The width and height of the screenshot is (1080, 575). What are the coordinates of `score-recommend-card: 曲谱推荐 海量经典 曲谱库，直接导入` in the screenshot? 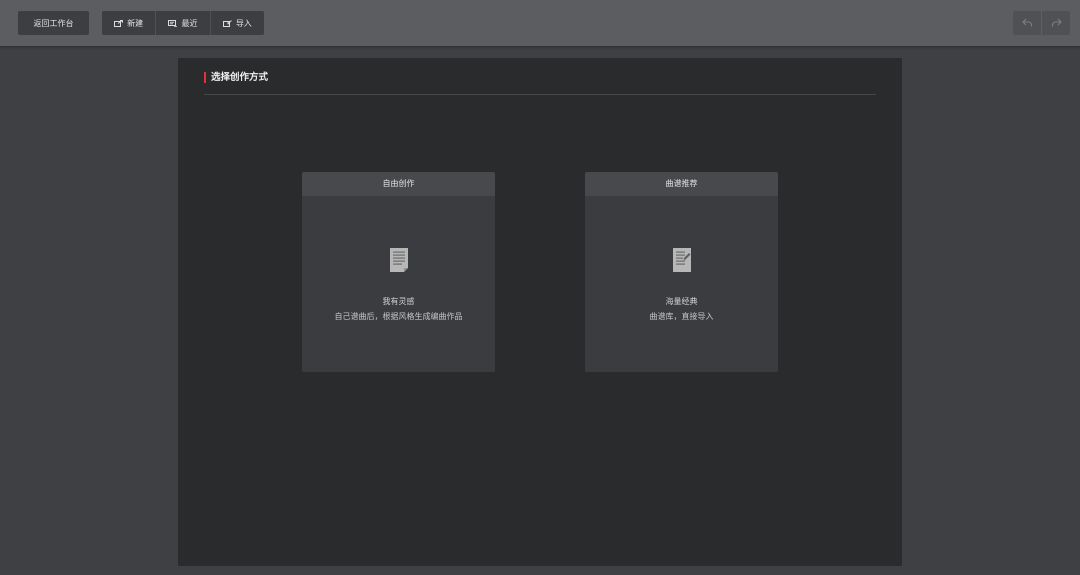 It's located at (681, 272).